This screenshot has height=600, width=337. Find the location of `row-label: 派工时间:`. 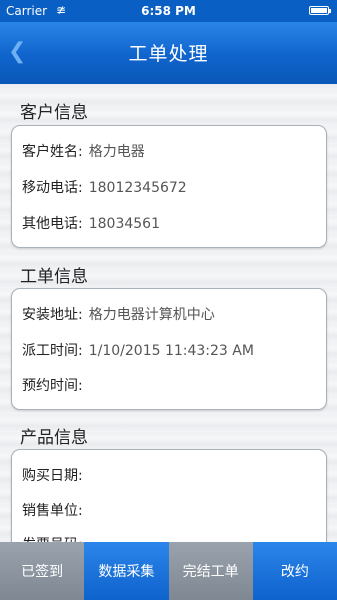

row-label: 派工时间: is located at coordinates (52, 351).